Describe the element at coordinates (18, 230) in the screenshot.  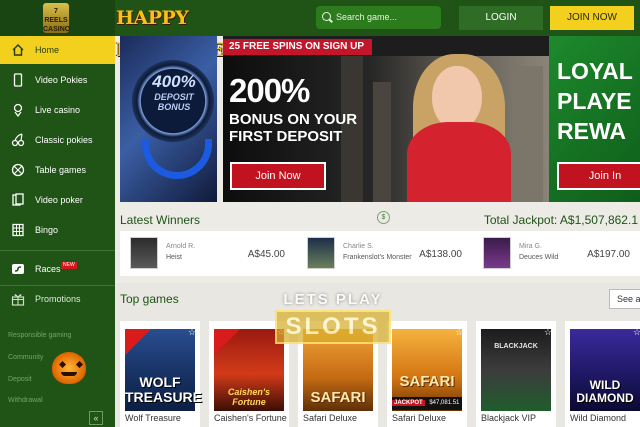
I see `bingo-icon` at that location.